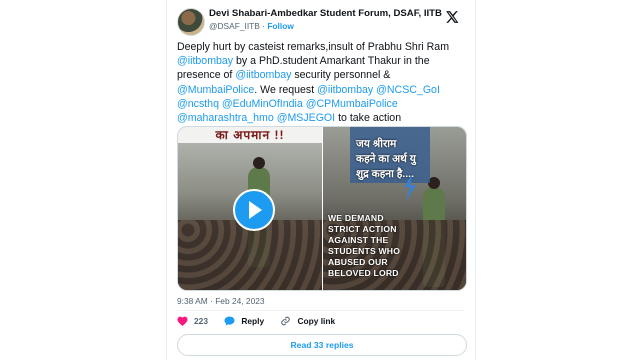 Image resolution: width=640 pixels, height=360 pixels. Describe the element at coordinates (201, 321) in the screenshot. I see `like-count: 223` at that location.